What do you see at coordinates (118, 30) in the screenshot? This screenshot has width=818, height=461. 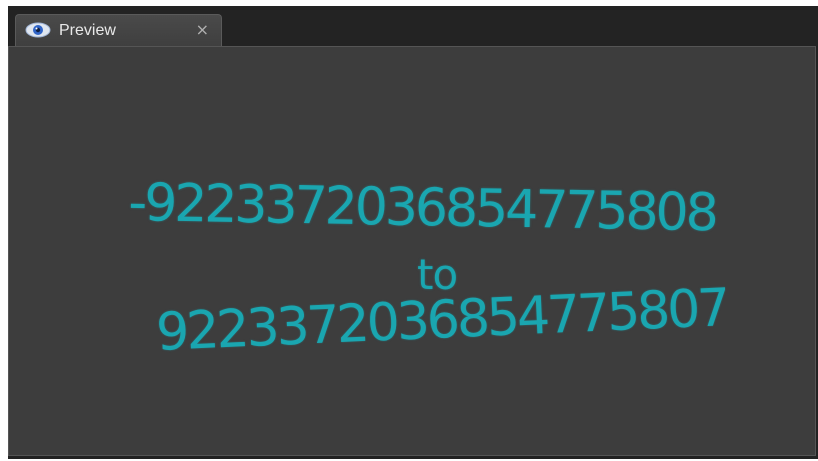 I see `tab-preview: Preview ×` at bounding box center [118, 30].